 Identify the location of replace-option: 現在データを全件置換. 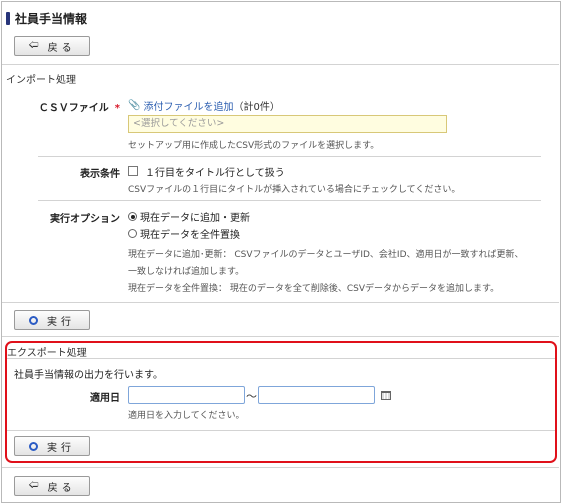
(190, 235).